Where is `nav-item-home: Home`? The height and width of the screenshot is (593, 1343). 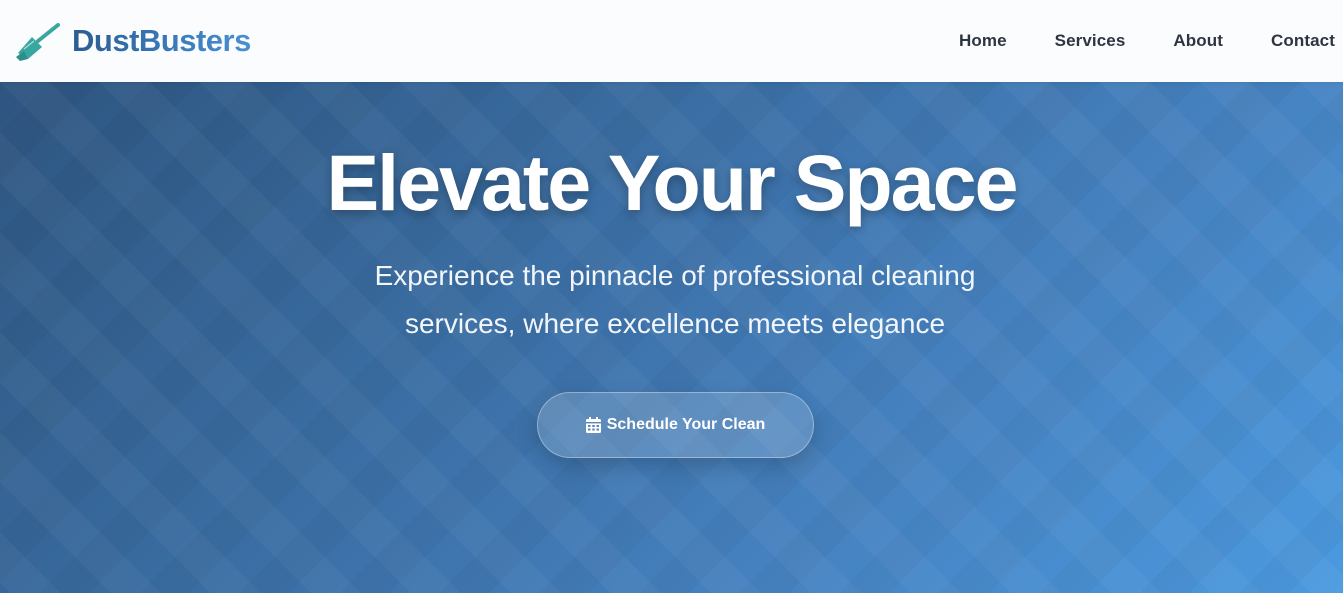 nav-item-home: Home is located at coordinates (983, 41).